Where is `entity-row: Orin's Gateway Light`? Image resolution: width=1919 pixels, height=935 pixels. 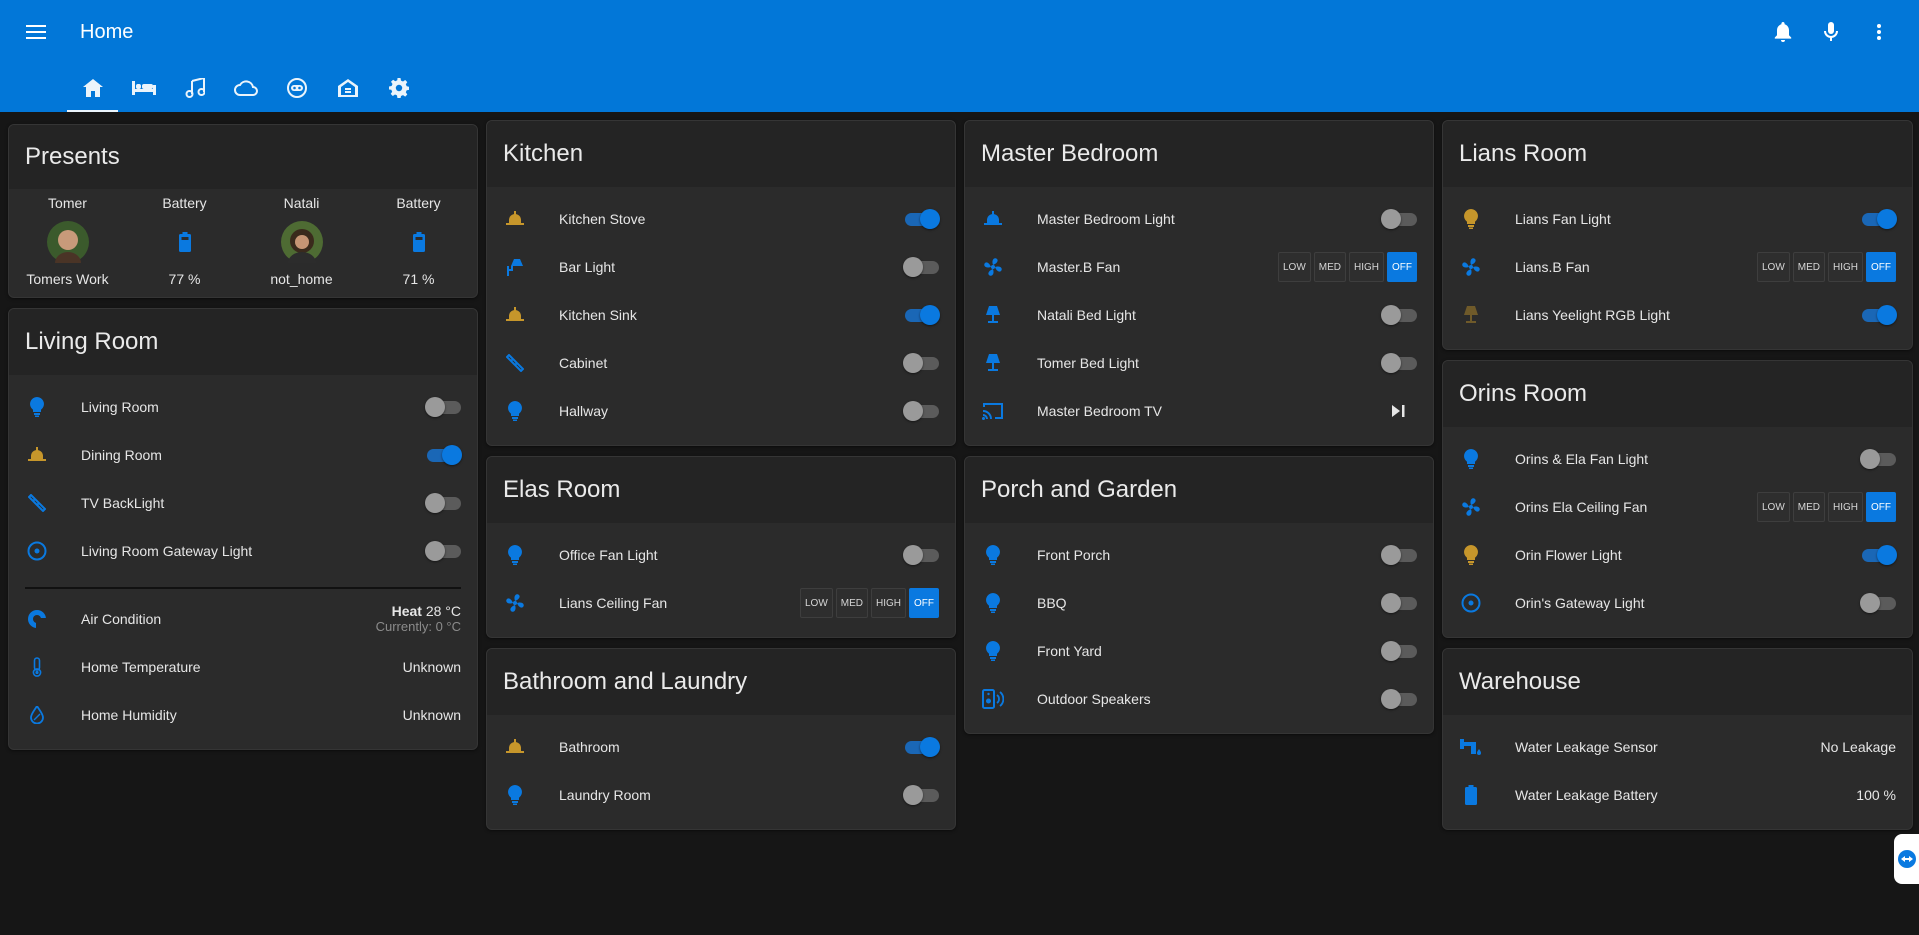
entity-row: Orin's Gateway Light is located at coordinates (1677, 603).